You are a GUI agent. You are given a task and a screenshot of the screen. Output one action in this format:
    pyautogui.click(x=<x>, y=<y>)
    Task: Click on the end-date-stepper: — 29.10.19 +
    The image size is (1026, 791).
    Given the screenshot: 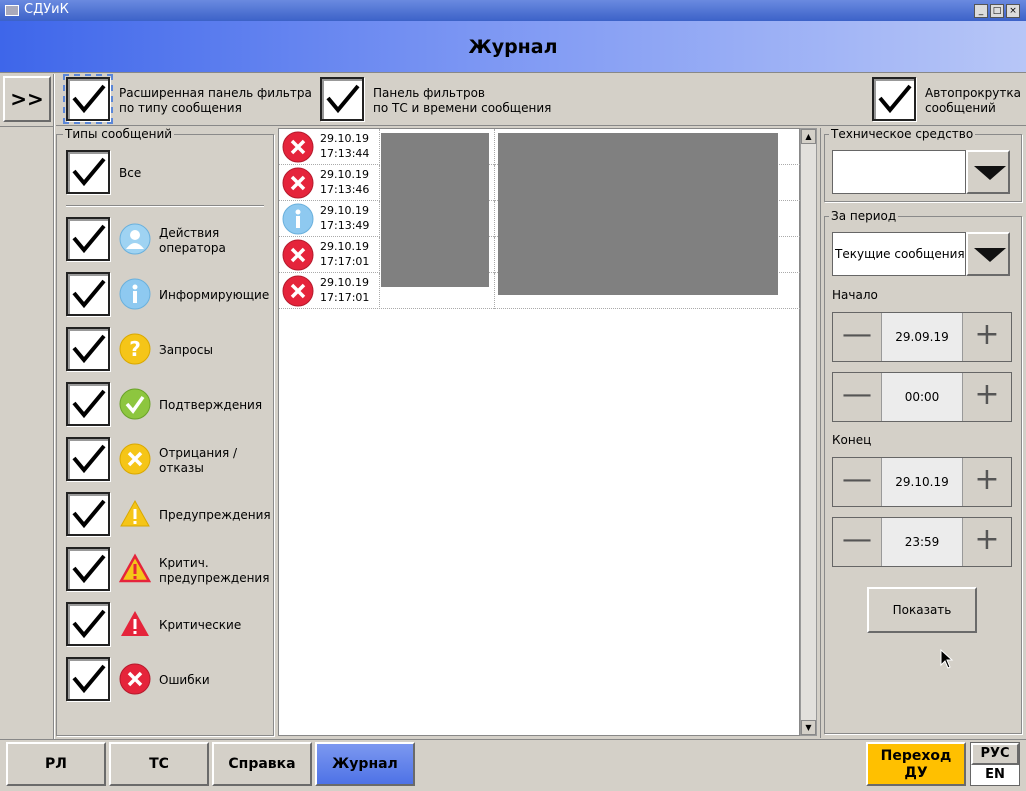 What is the action you would take?
    pyautogui.click(x=922, y=482)
    